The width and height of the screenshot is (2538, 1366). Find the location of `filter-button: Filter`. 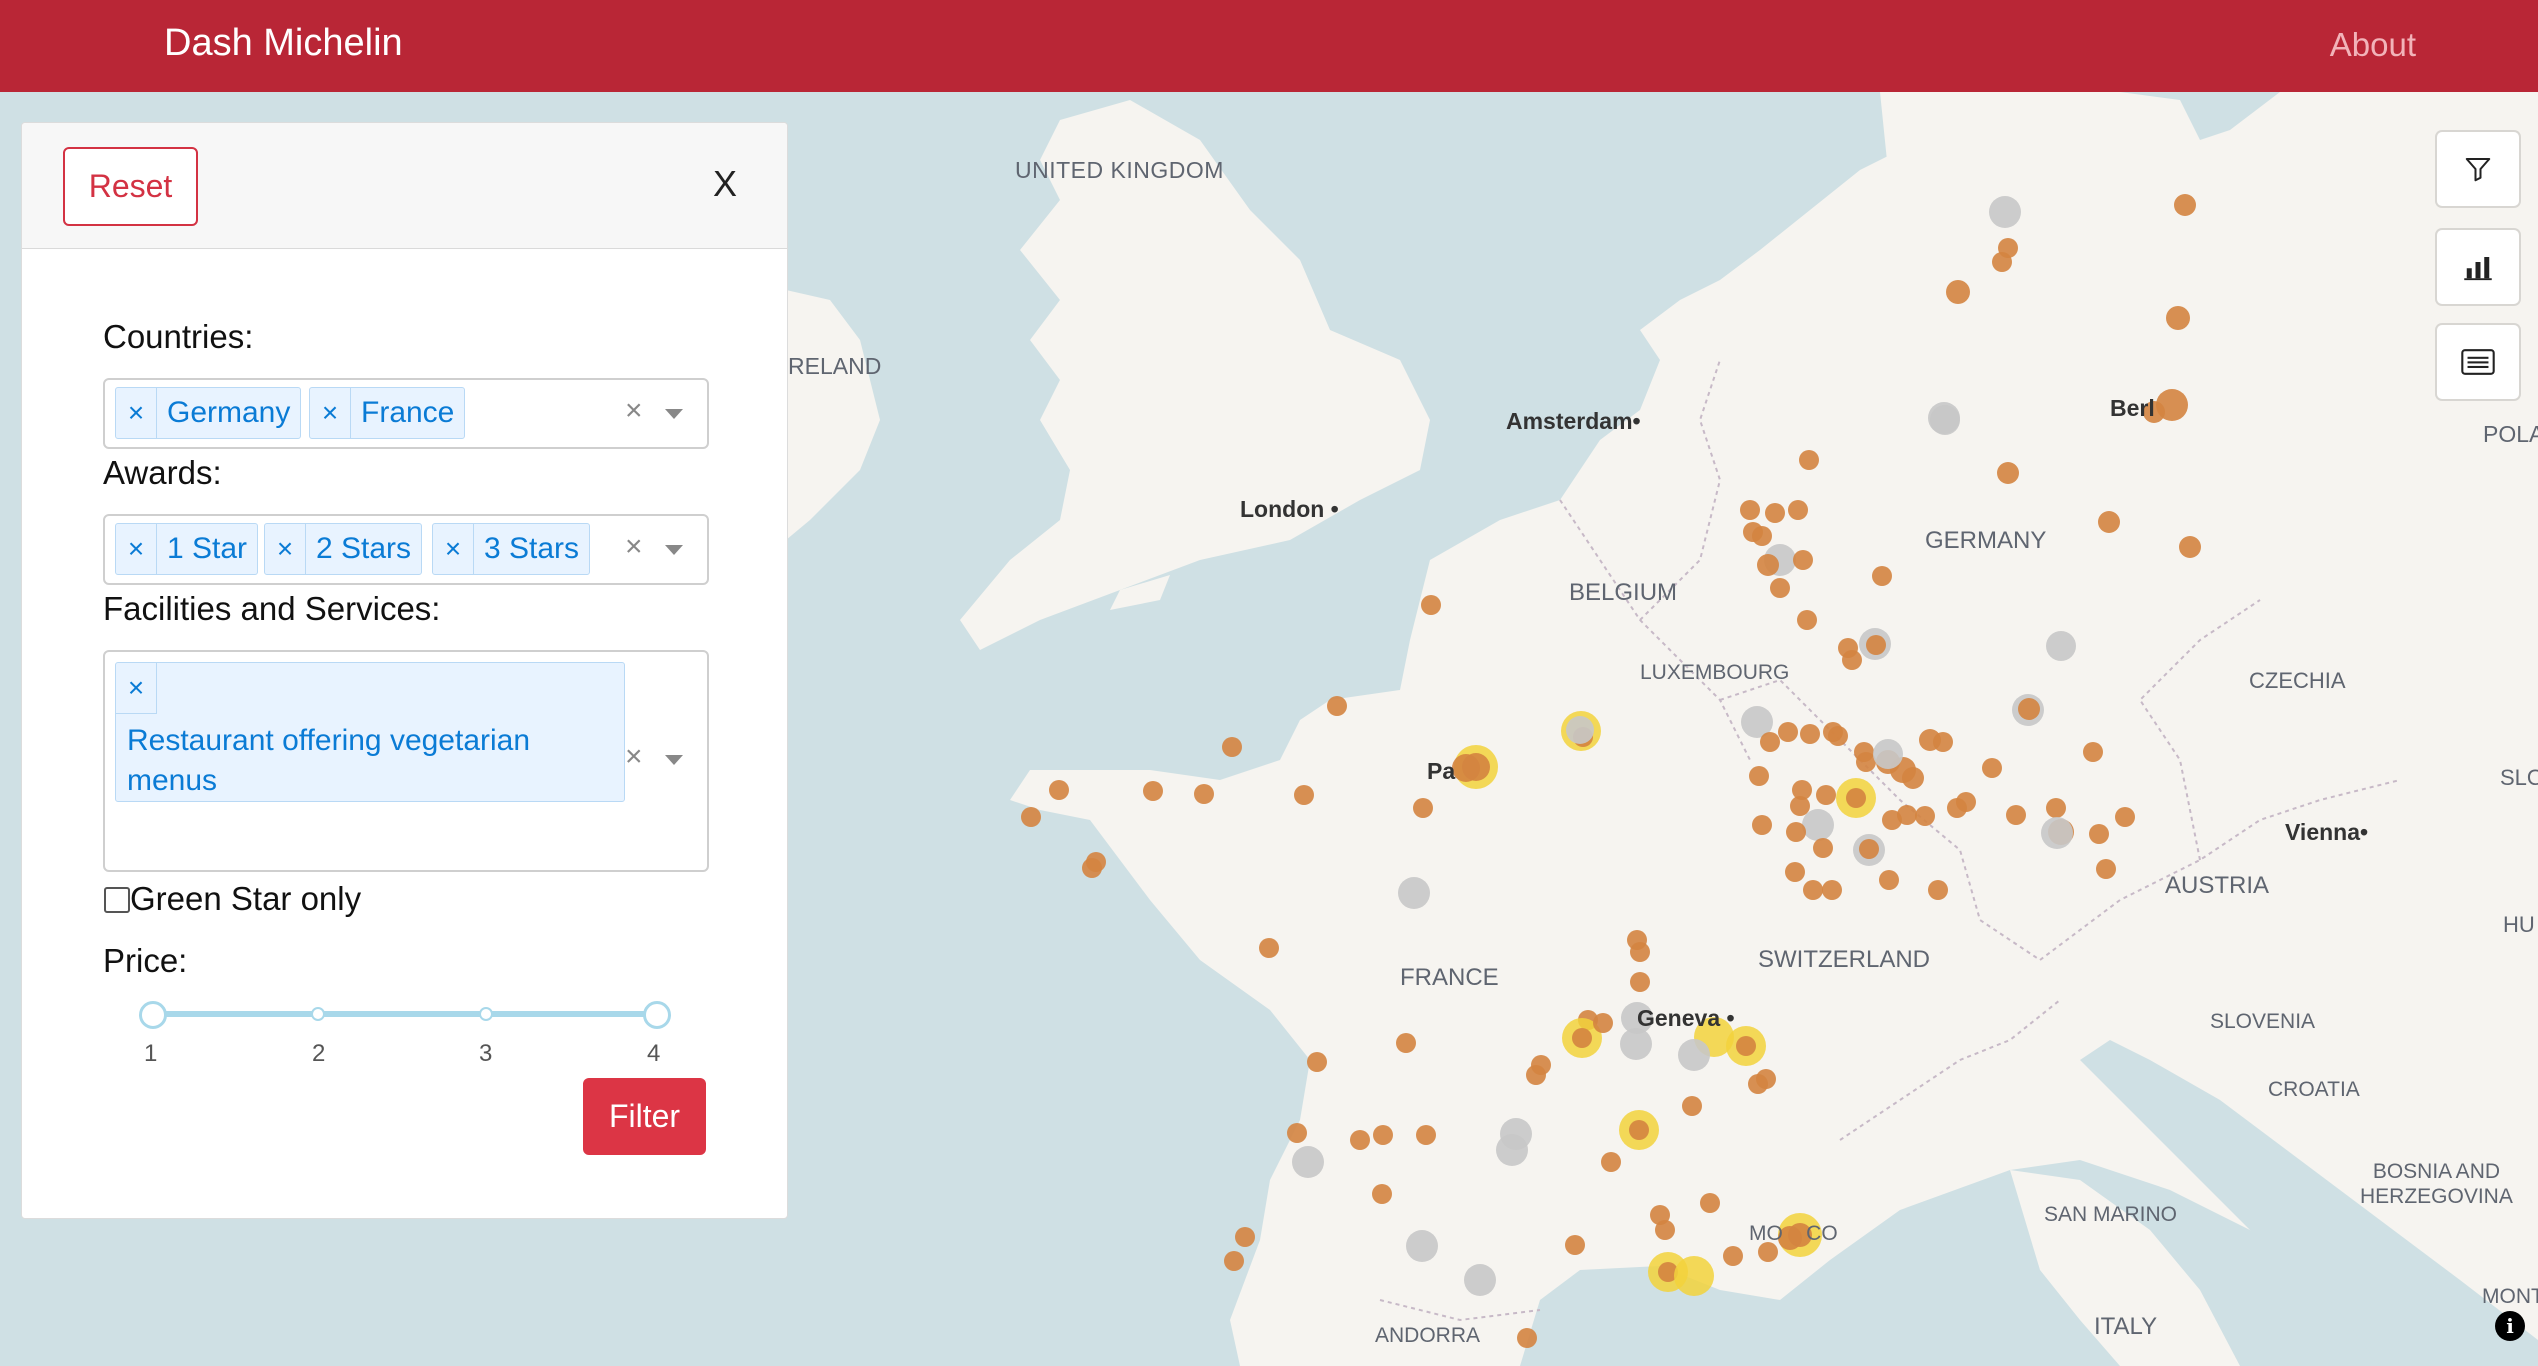

filter-button: Filter is located at coordinates (644, 1116).